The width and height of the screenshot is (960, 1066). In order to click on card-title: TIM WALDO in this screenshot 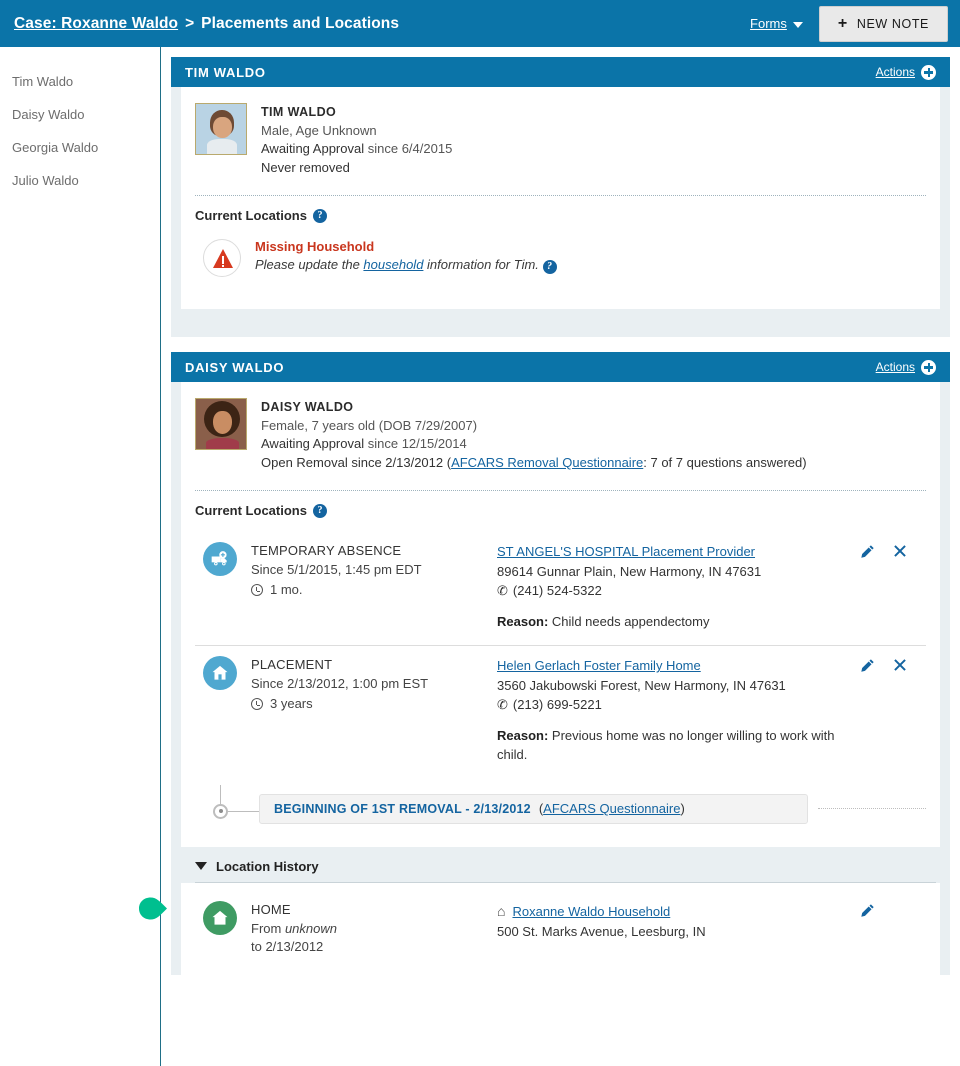, I will do `click(225, 72)`.